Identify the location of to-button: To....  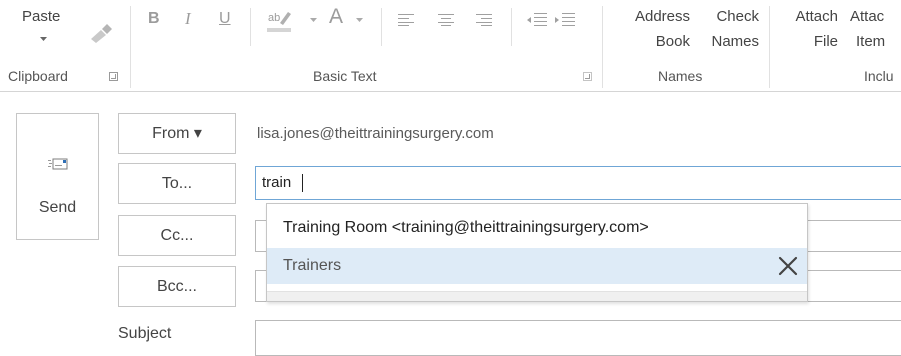
(177, 183).